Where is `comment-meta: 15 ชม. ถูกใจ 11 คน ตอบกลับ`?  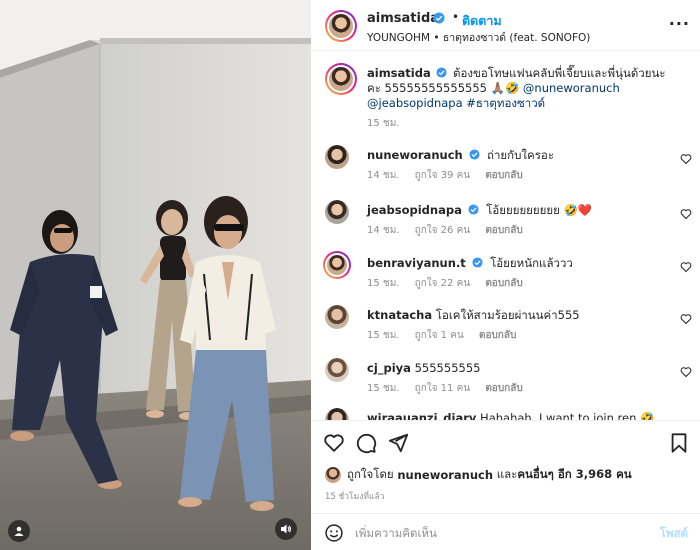 comment-meta: 15 ชม. ถูกใจ 11 คน ตอบกลับ is located at coordinates (451, 388).